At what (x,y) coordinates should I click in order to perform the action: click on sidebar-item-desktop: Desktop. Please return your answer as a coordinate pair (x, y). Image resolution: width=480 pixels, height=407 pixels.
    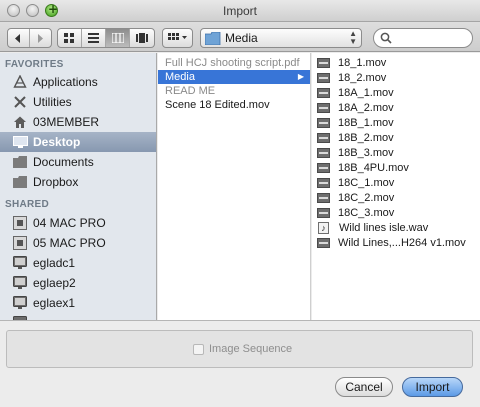
    Looking at the image, I should click on (78, 142).